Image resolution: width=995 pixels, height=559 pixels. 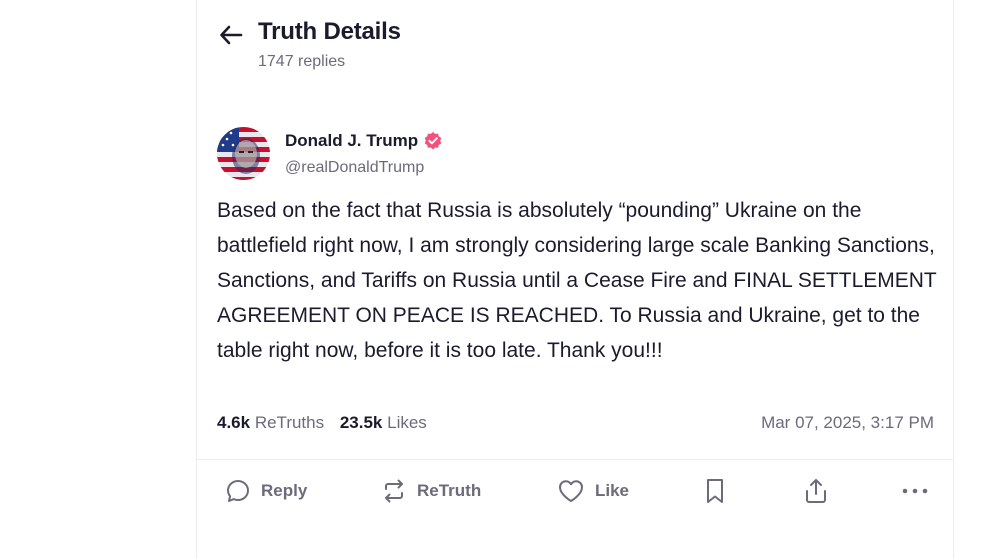 I want to click on reply-label: Reply, so click(x=284, y=490).